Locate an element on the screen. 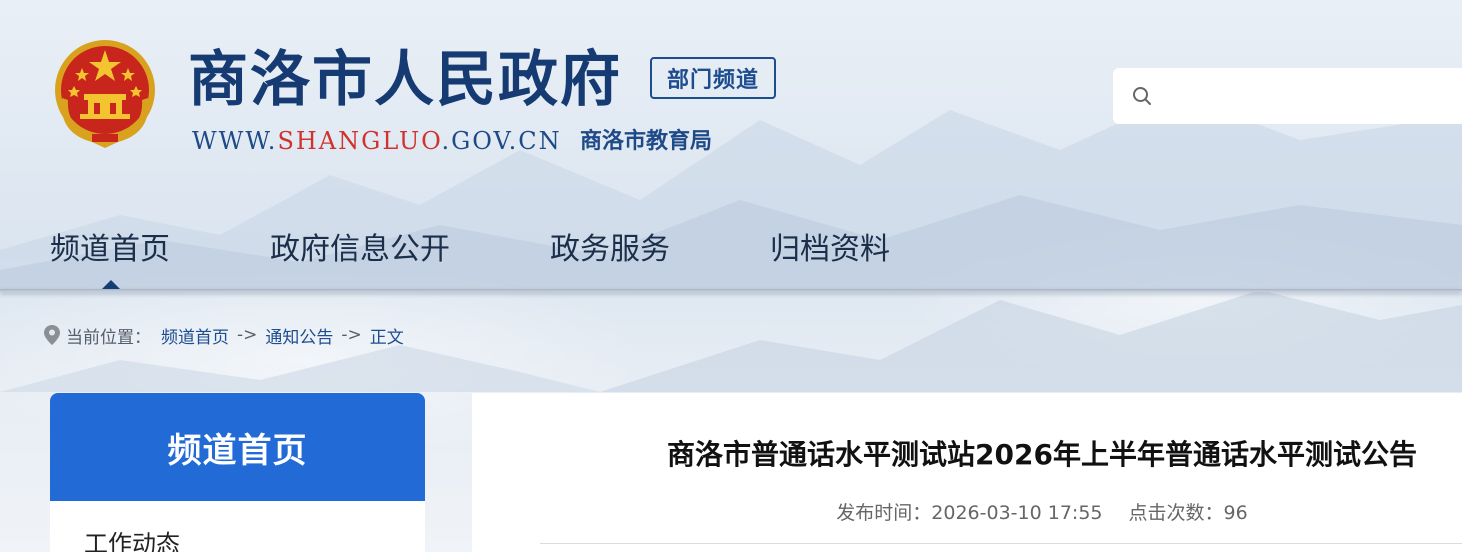 Image resolution: width=1462 pixels, height=552 pixels. article-meta: 发布时间：2026-03-10 17:55 点击次数：96 is located at coordinates (967, 513).